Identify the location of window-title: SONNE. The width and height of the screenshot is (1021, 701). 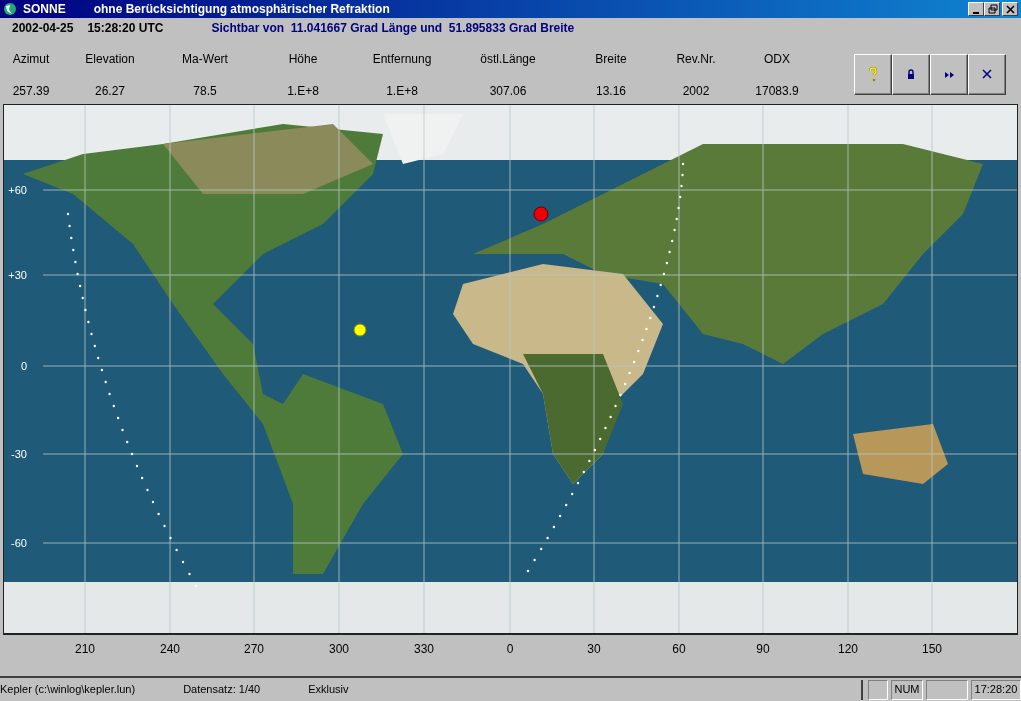
(44, 9).